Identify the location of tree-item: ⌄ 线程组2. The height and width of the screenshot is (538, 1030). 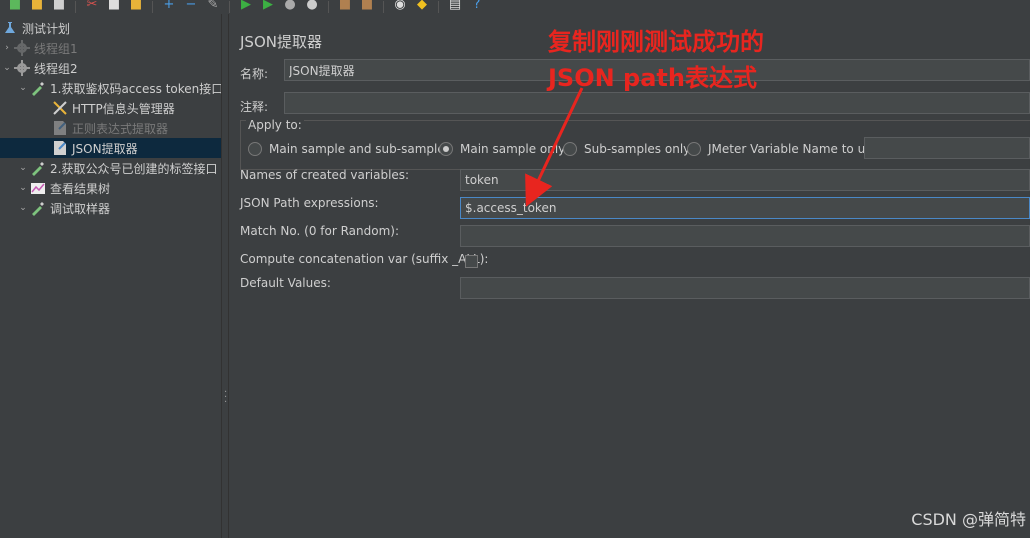
(40, 68).